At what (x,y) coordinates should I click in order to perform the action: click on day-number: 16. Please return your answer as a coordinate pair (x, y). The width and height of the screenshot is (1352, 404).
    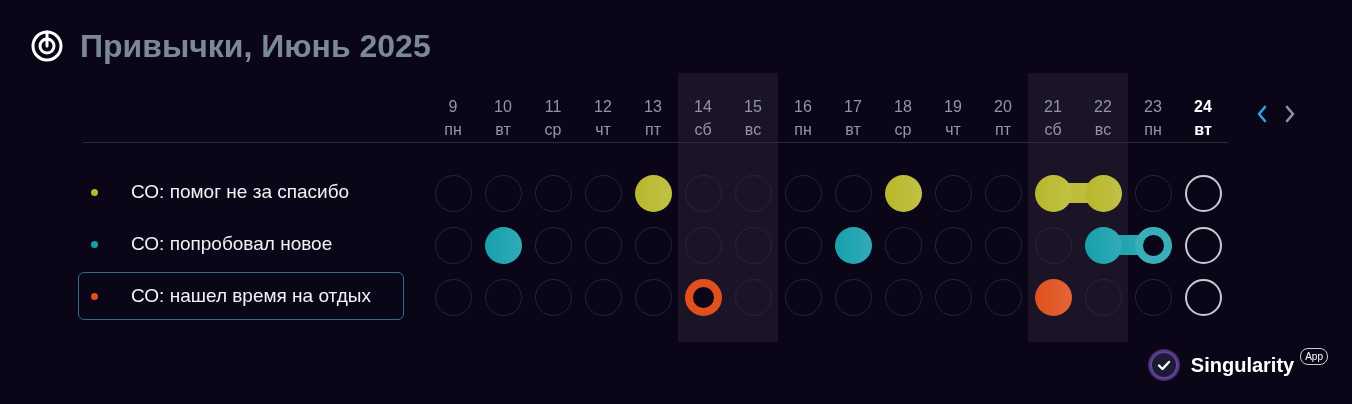
    Looking at the image, I should click on (803, 107).